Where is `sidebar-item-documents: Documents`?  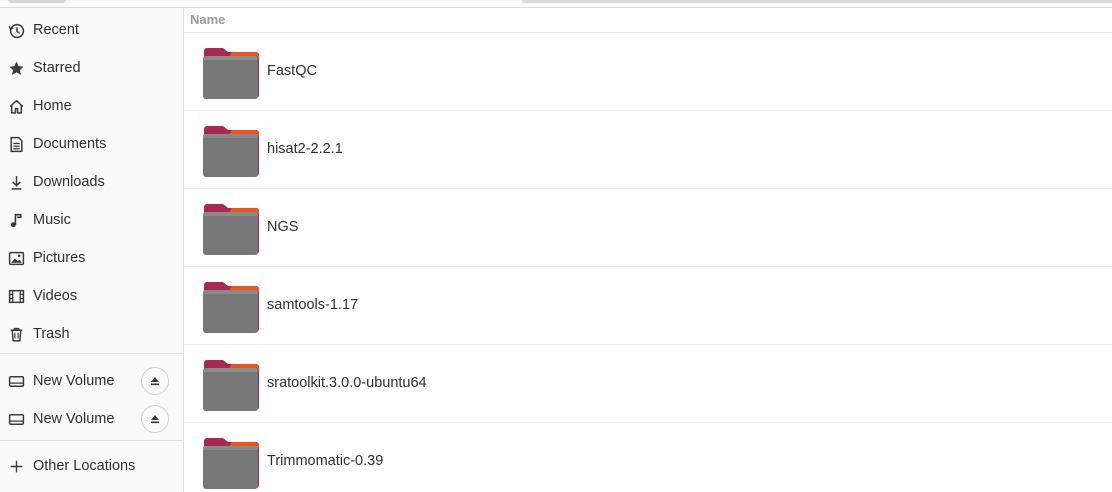
sidebar-item-documents: Documents is located at coordinates (91, 144).